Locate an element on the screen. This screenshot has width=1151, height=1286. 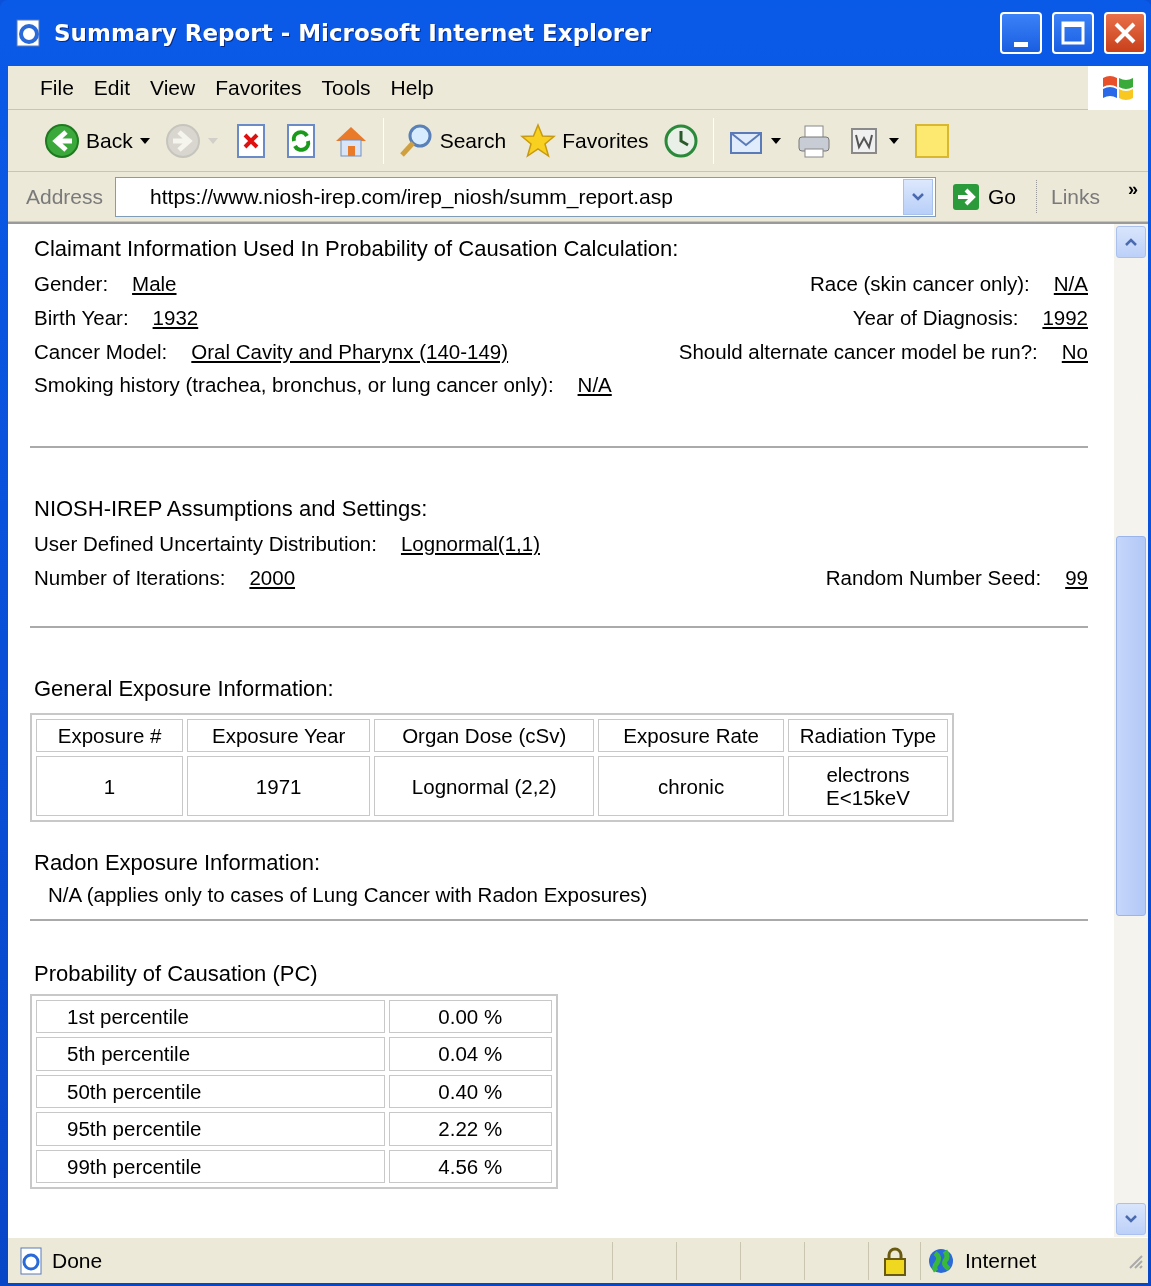
address-field: https://www.niosh-irep.com/irep_niosh/summ_report.asp is located at coordinates (525, 196).